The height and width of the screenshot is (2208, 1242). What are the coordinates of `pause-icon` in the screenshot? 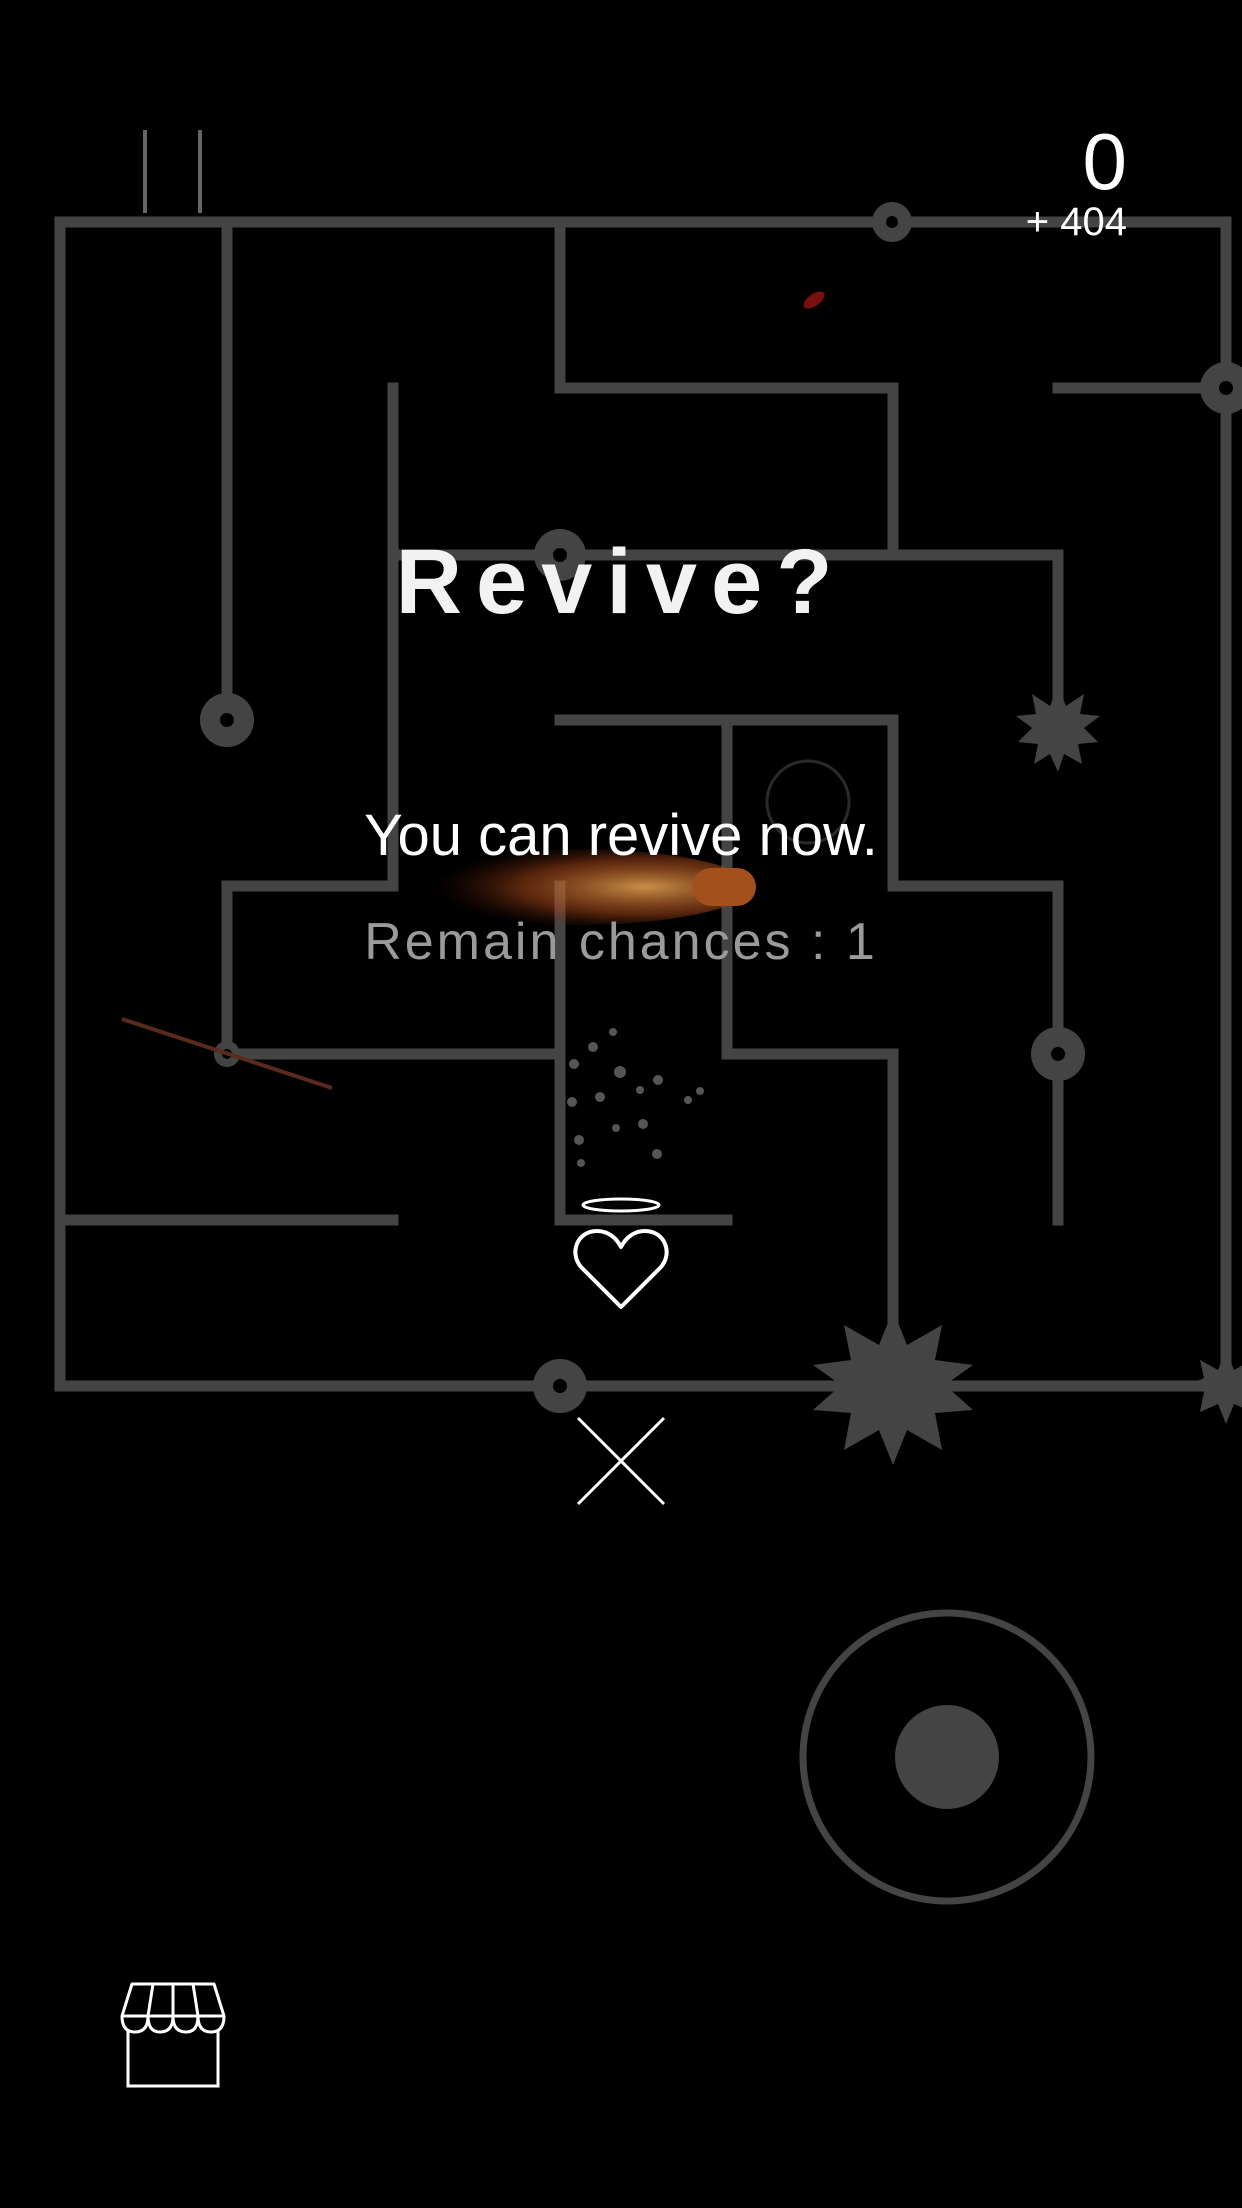 It's located at (172, 171).